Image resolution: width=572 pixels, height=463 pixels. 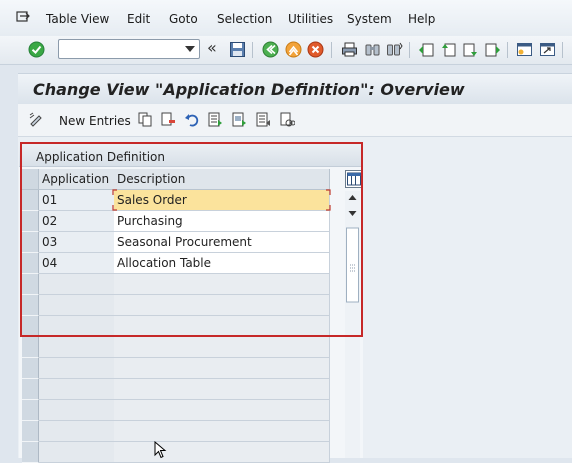 What do you see at coordinates (354, 179) in the screenshot?
I see `table-settings-button` at bounding box center [354, 179].